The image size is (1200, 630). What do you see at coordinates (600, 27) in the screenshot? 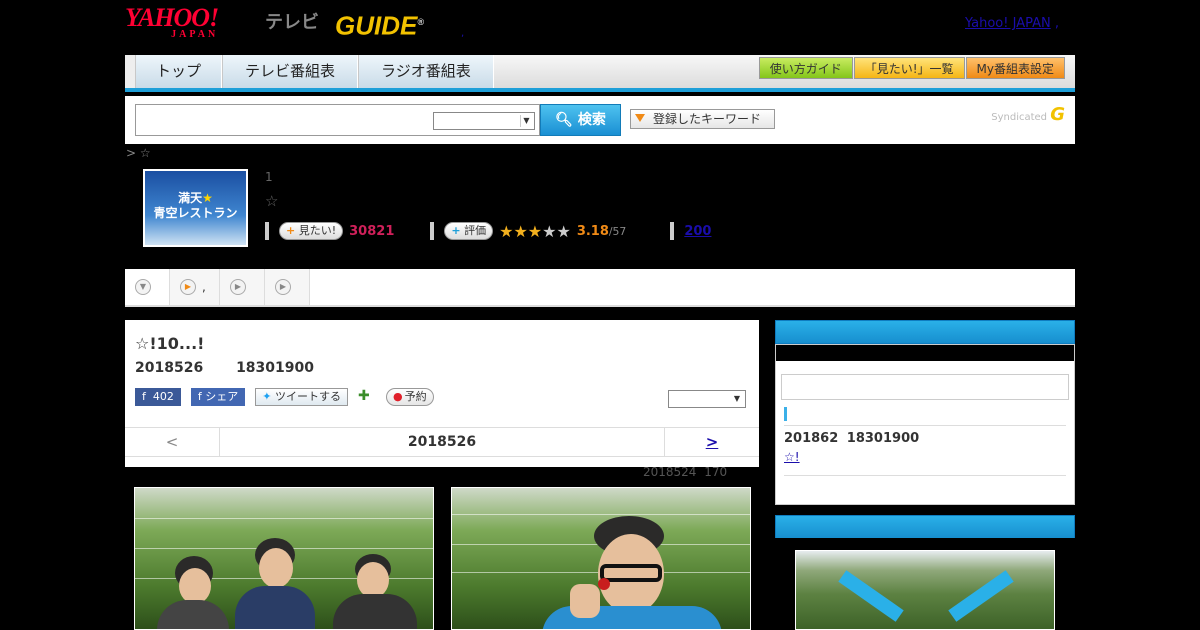
I see `page-header: YAHOO! JAPAN テレビ GUIDE® , Yahoo! JAPAN ,` at bounding box center [600, 27].